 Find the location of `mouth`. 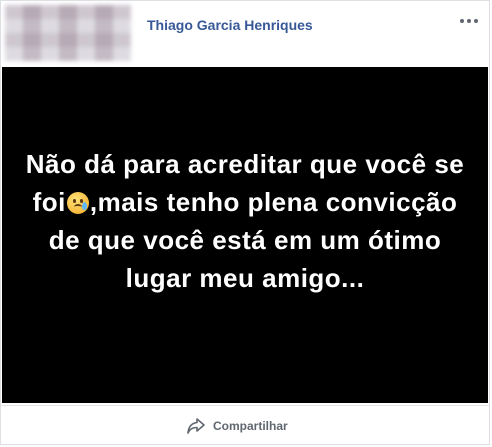

mouth is located at coordinates (77, 207).